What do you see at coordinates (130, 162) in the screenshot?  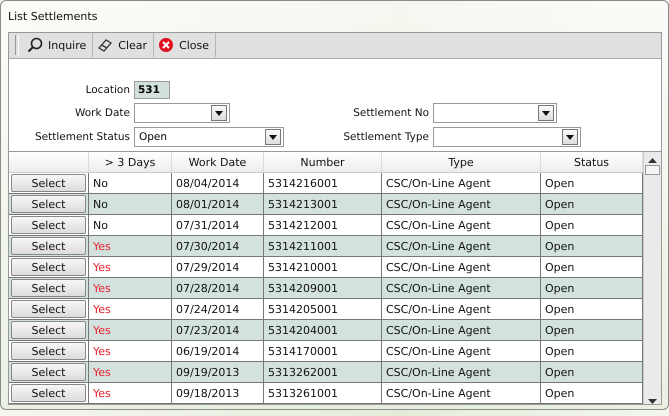 I see `column-header: > 3 Days` at bounding box center [130, 162].